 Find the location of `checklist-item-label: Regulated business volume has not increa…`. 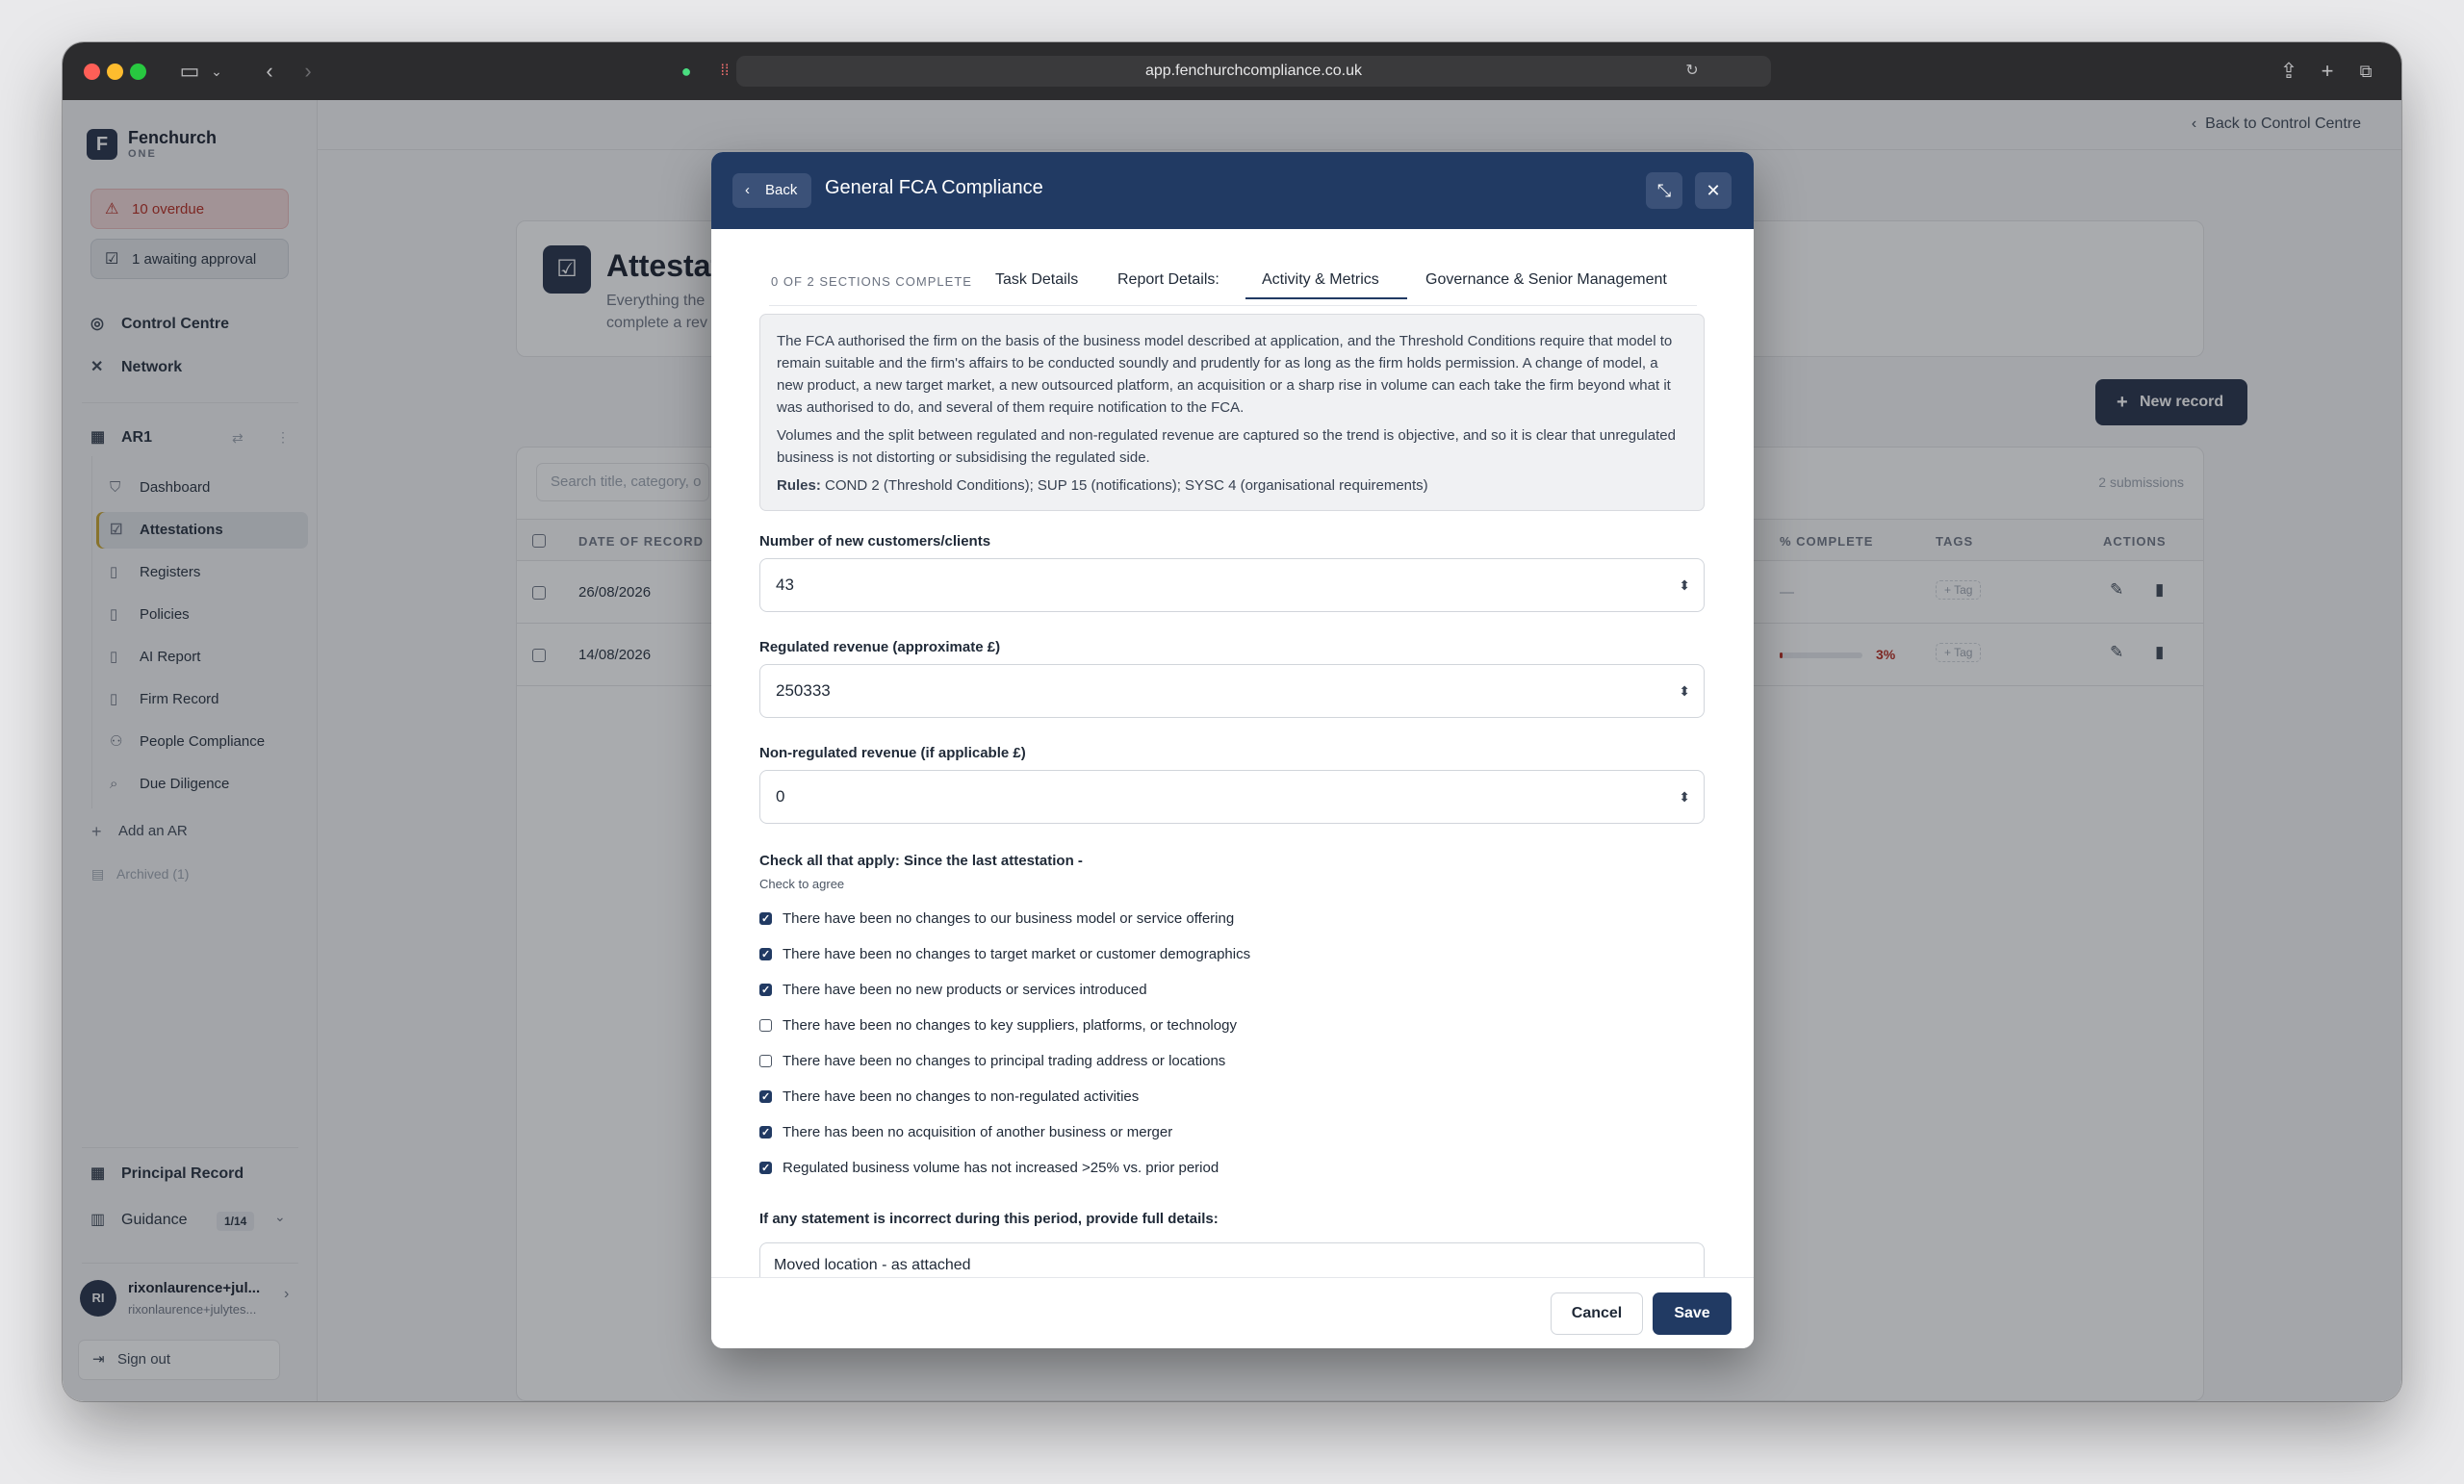

checklist-item-label: Regulated business volume has not increa… is located at coordinates (1001, 1168).